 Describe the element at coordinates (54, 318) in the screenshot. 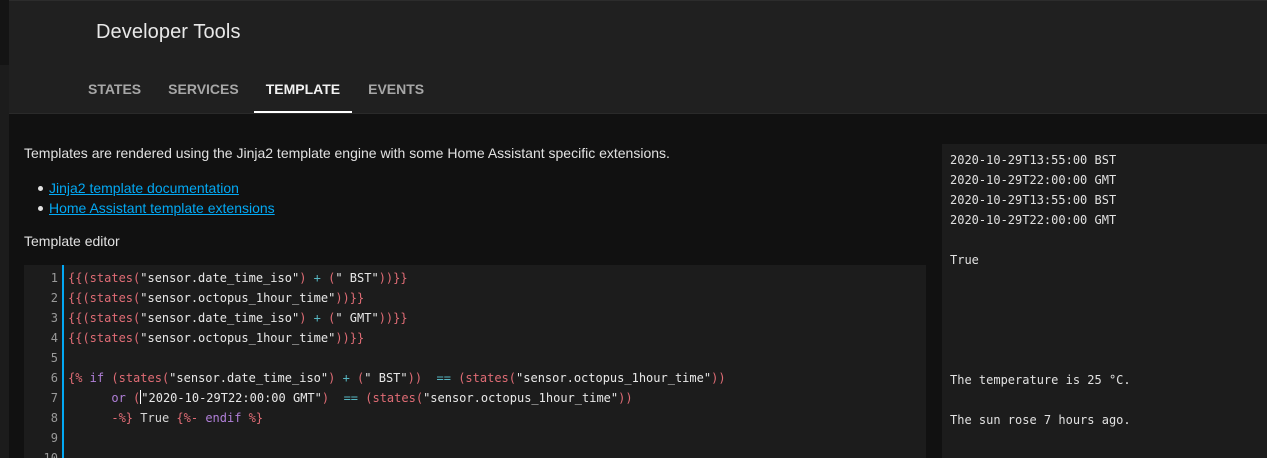

I see `line-number: 3` at that location.